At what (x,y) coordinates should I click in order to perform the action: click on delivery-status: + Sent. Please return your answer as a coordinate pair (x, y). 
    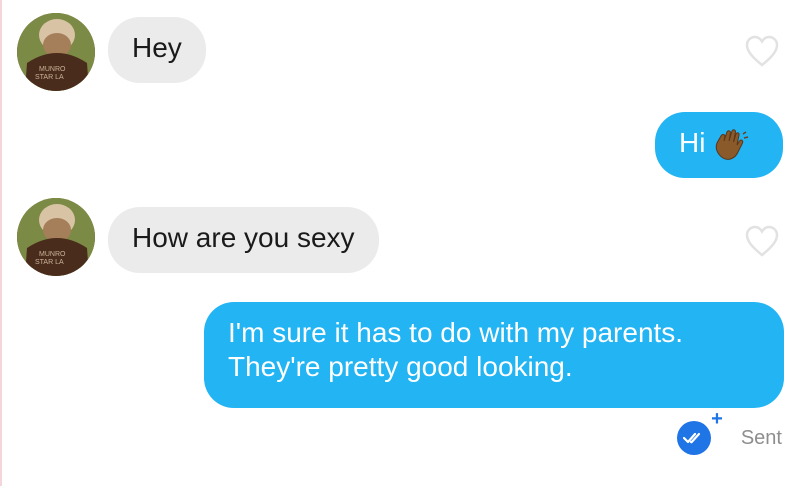
    Looking at the image, I should click on (729, 432).